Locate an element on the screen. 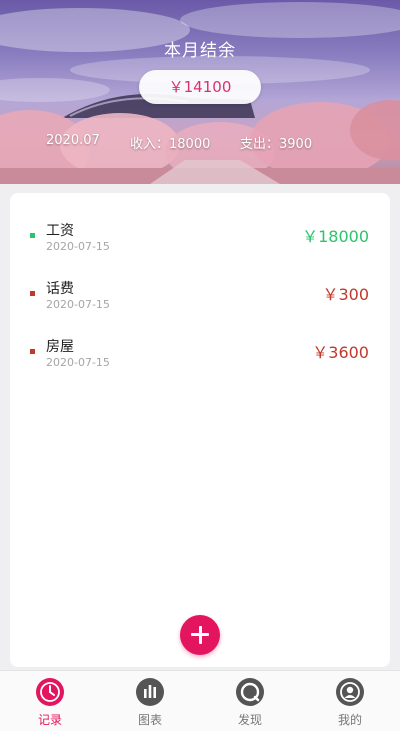  tab-mine: 我的 is located at coordinates (350, 702).